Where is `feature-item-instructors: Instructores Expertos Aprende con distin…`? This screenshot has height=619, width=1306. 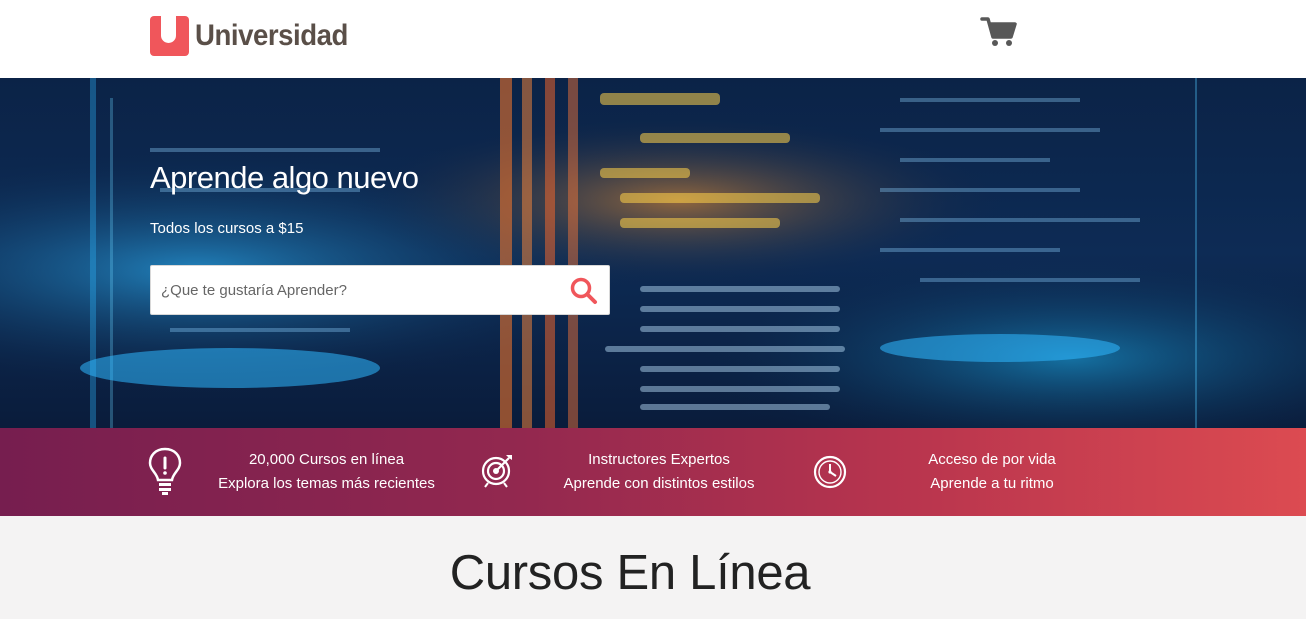 feature-item-instructors: Instructores Expertos Aprende con distin… is located at coordinates (659, 472).